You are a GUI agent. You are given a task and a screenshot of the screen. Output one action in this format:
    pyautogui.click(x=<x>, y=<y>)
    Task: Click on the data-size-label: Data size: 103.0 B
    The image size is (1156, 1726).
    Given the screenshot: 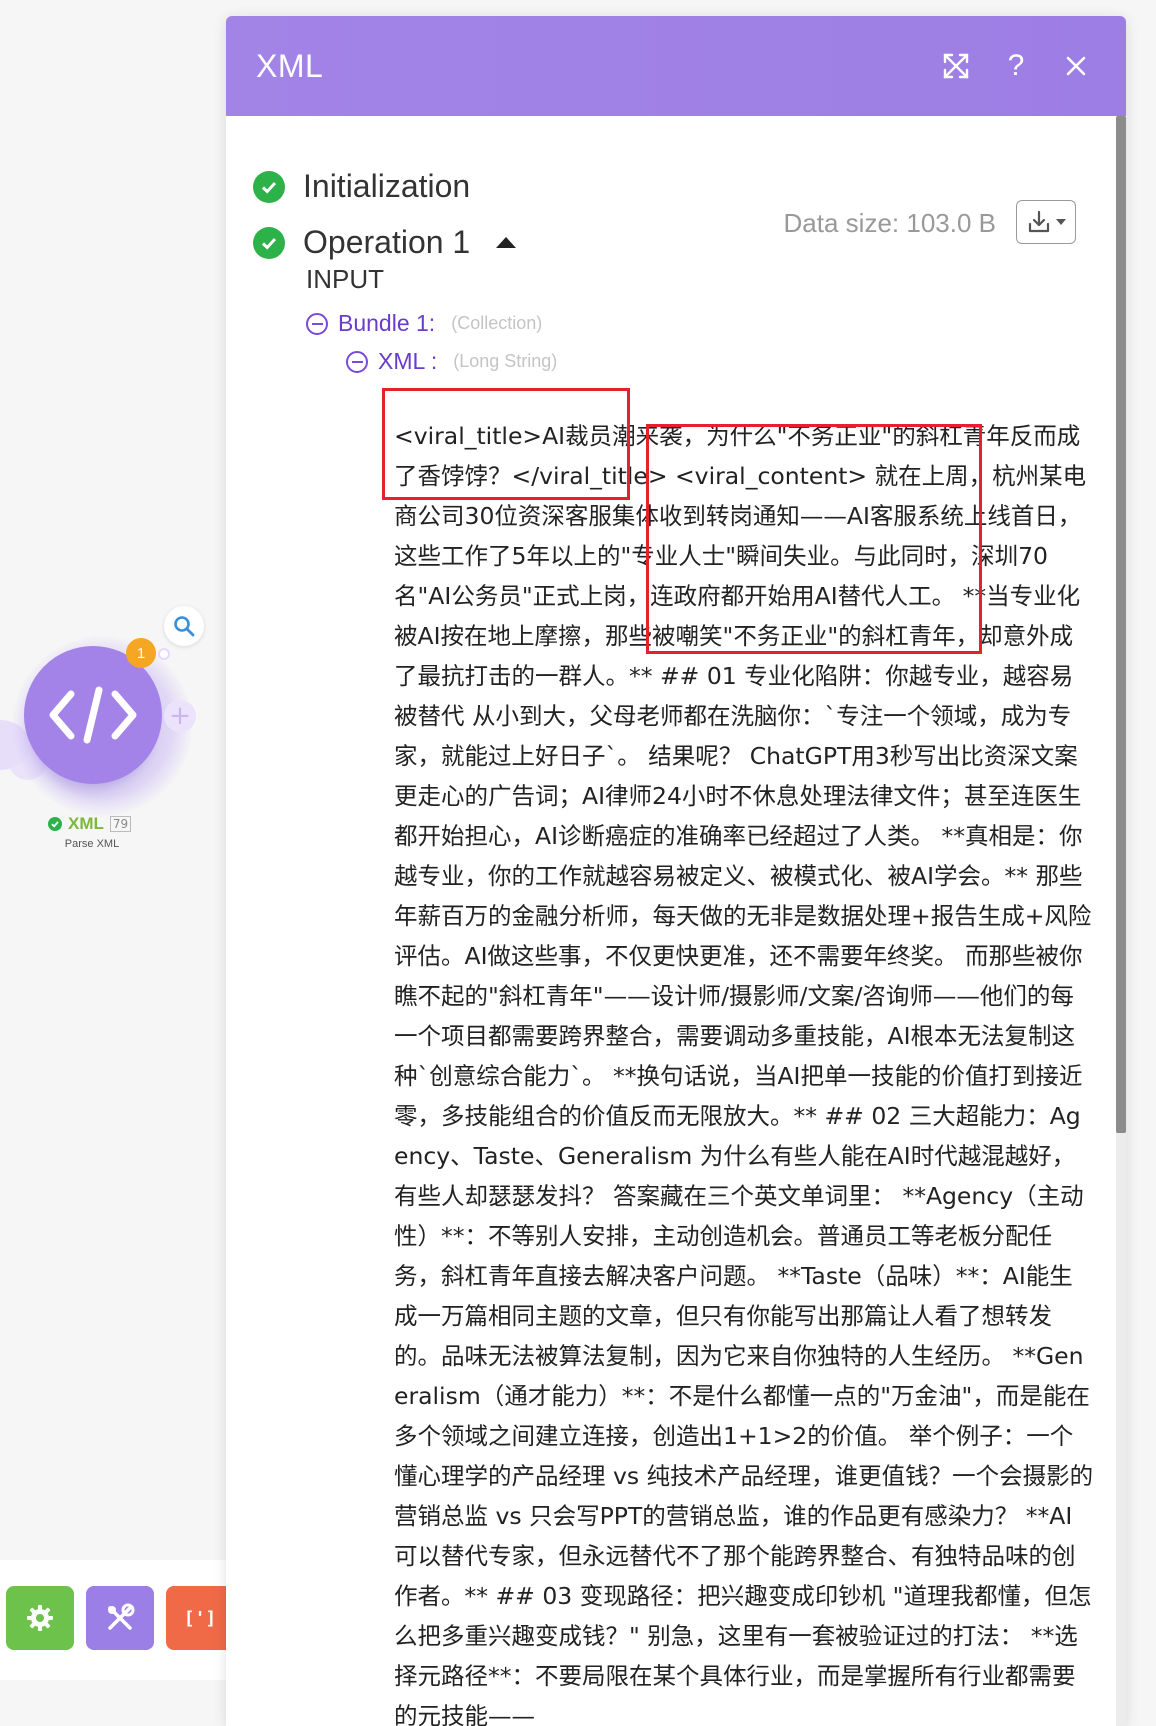 What is the action you would take?
    pyautogui.click(x=889, y=223)
    